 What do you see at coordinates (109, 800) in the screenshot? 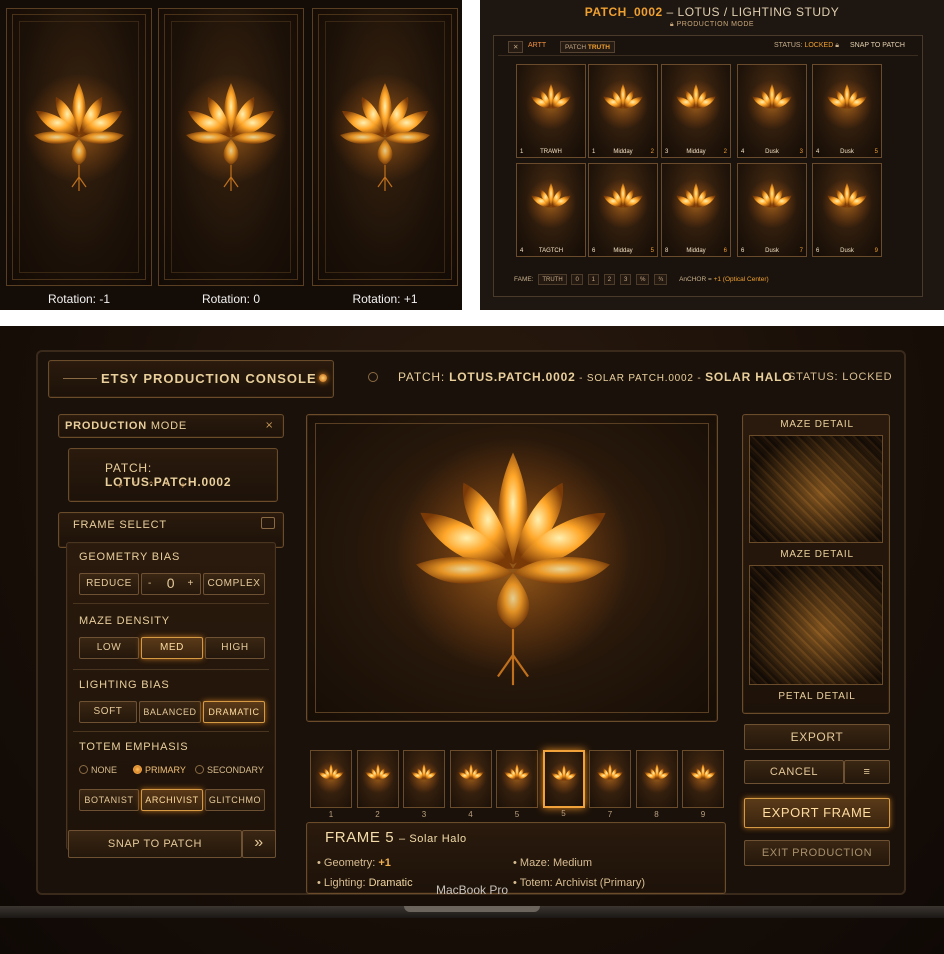
I see `botanist-button: BOTANIST` at bounding box center [109, 800].